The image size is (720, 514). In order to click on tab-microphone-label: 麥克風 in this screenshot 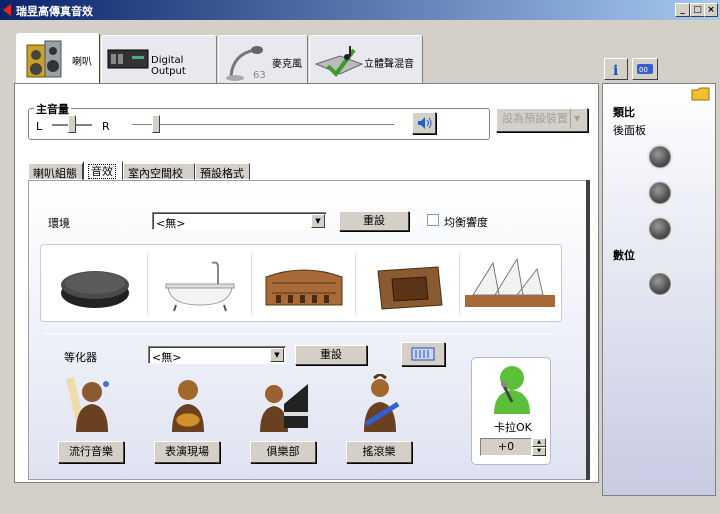, I will do `click(287, 64)`.